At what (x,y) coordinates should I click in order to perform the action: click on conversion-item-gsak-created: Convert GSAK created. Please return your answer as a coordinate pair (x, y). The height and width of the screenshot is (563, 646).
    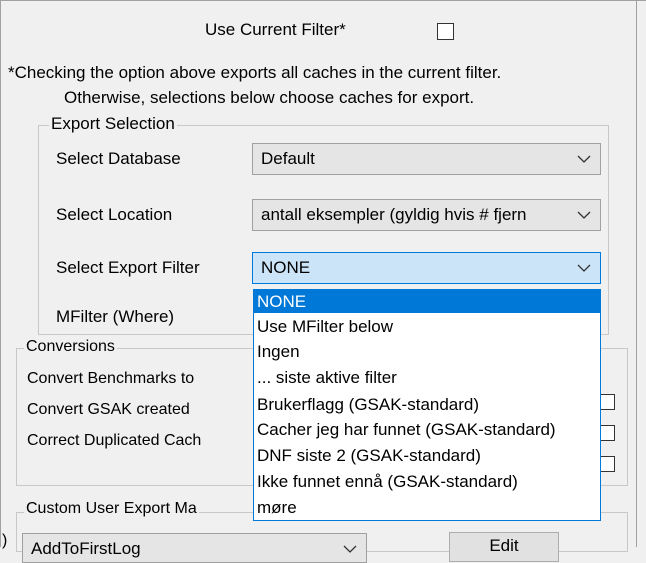
    Looking at the image, I should click on (108, 409).